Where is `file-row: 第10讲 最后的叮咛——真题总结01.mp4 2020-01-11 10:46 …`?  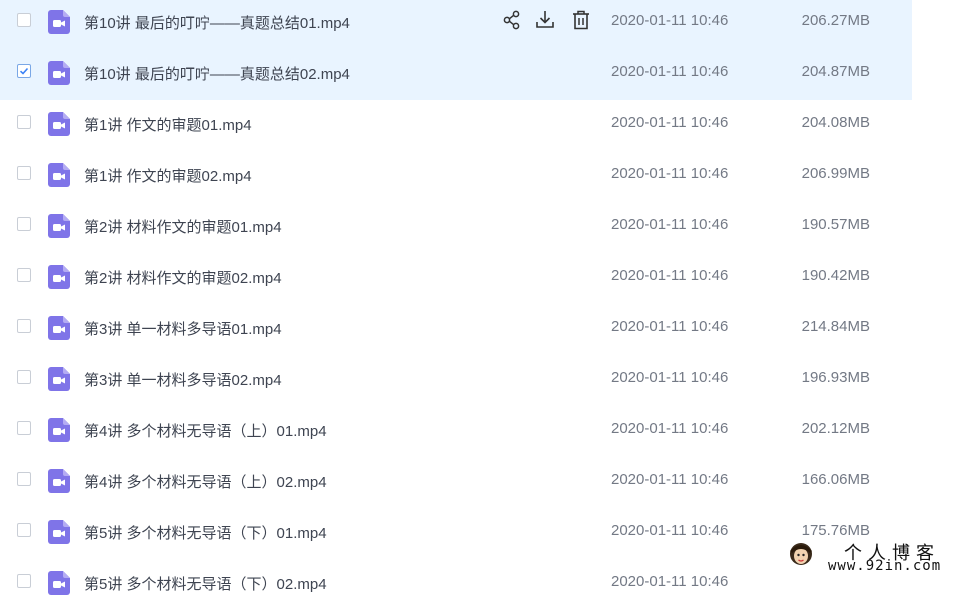 file-row: 第10讲 最后的叮咛——真题总结01.mp4 2020-01-11 10:46 … is located at coordinates (456, 24).